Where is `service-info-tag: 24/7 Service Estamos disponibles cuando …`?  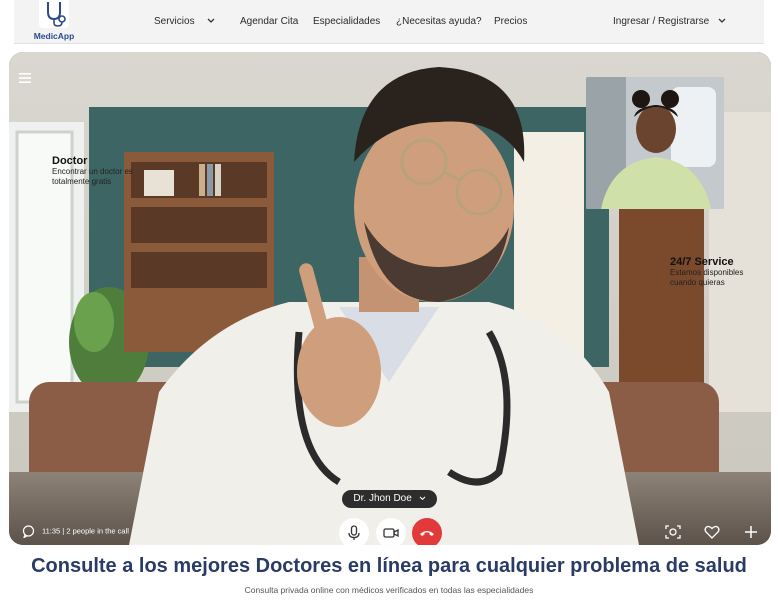
service-info-tag: 24/7 Service Estamos disponibles cuando … is located at coordinates (716, 272).